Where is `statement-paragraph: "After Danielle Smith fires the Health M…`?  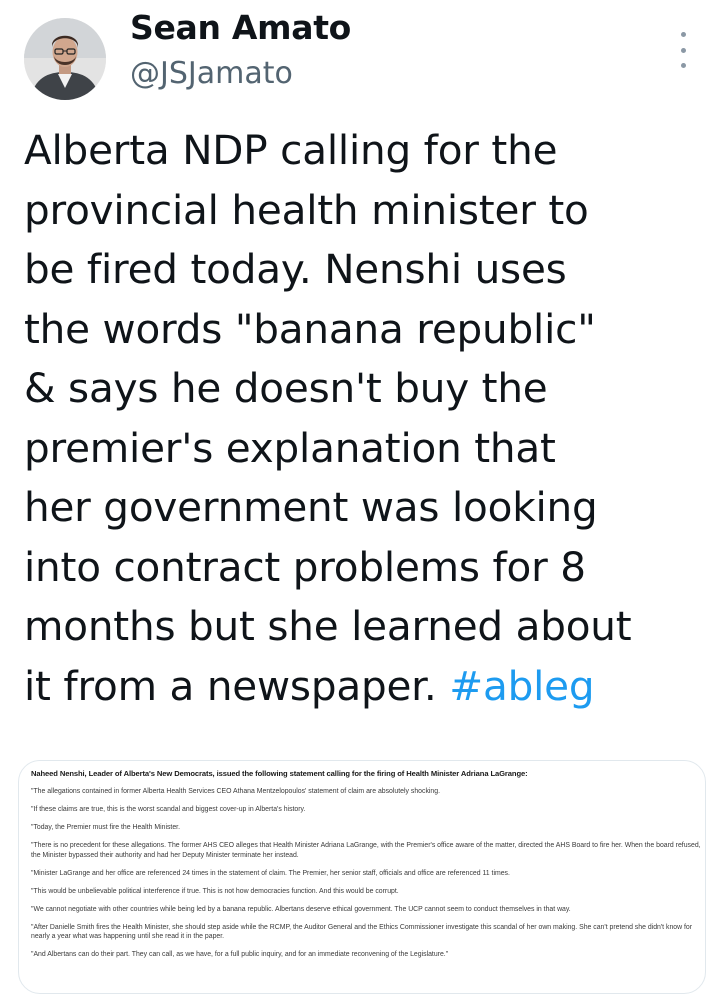 statement-paragraph: "After Danielle Smith fires the Health M… is located at coordinates (362, 932).